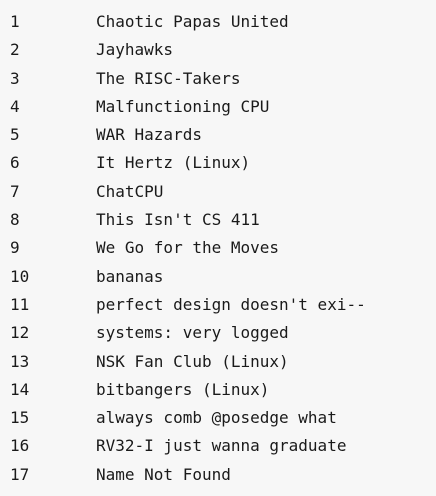 This screenshot has width=436, height=496. What do you see at coordinates (221, 446) in the screenshot?
I see `team-name: RV32-I just wanna graduate` at bounding box center [221, 446].